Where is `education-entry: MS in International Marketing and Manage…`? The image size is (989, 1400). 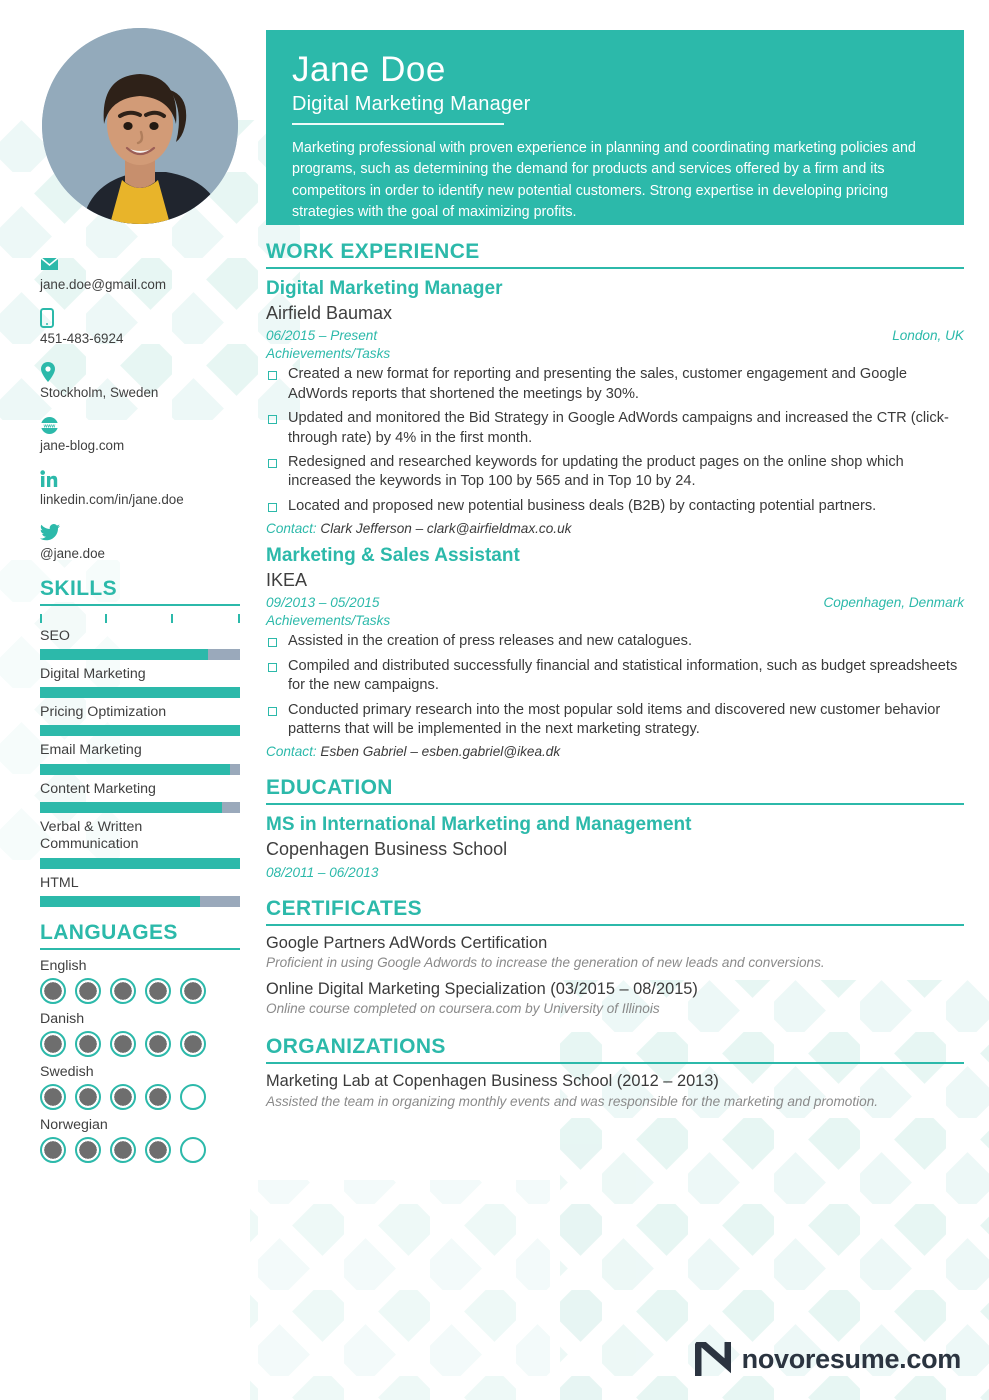 education-entry: MS in International Marketing and Manage… is located at coordinates (615, 846).